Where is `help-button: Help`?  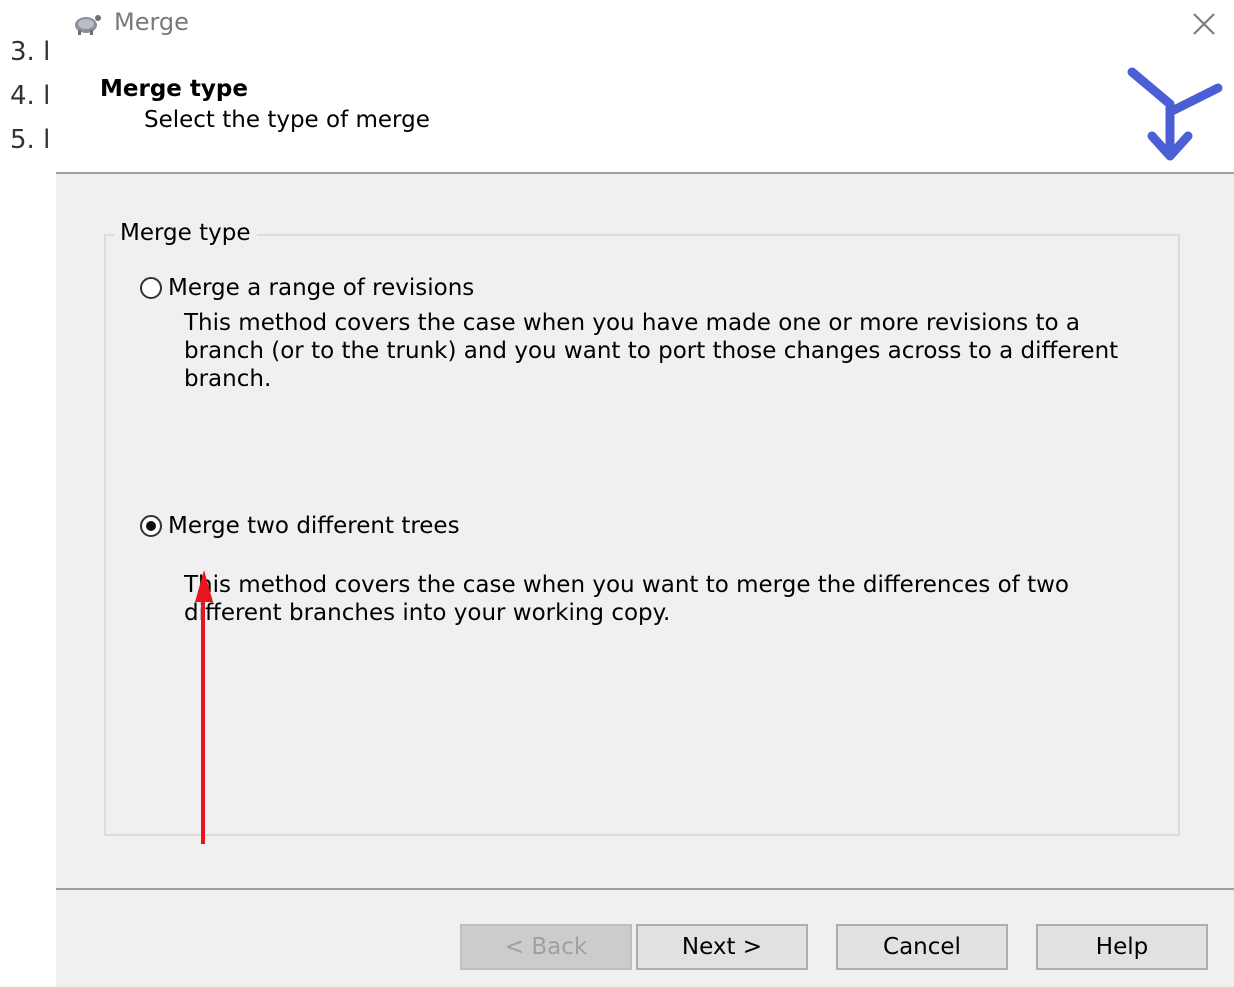
help-button: Help is located at coordinates (1122, 947).